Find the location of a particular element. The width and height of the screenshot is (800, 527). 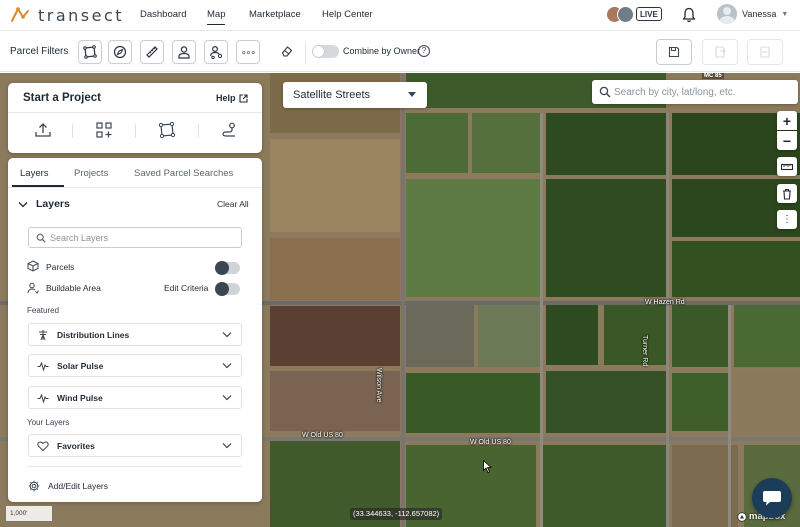

pulse-icon is located at coordinates (43, 366).